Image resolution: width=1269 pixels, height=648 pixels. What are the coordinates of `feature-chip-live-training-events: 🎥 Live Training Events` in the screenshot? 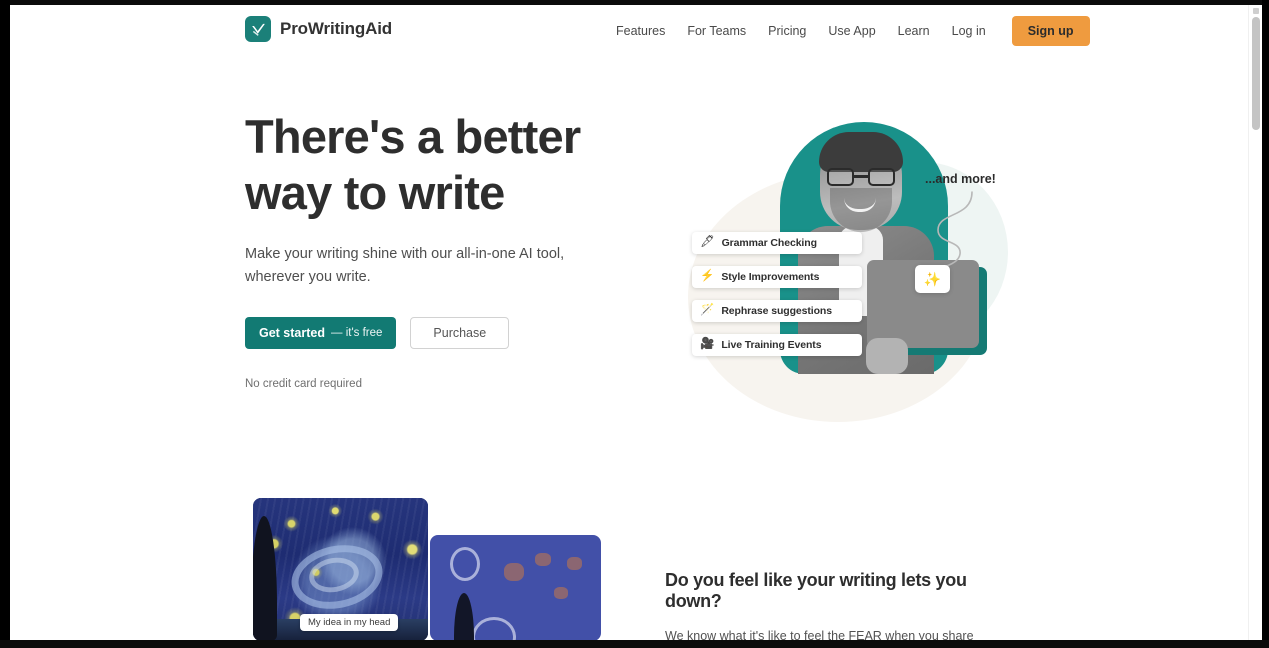 It's located at (777, 345).